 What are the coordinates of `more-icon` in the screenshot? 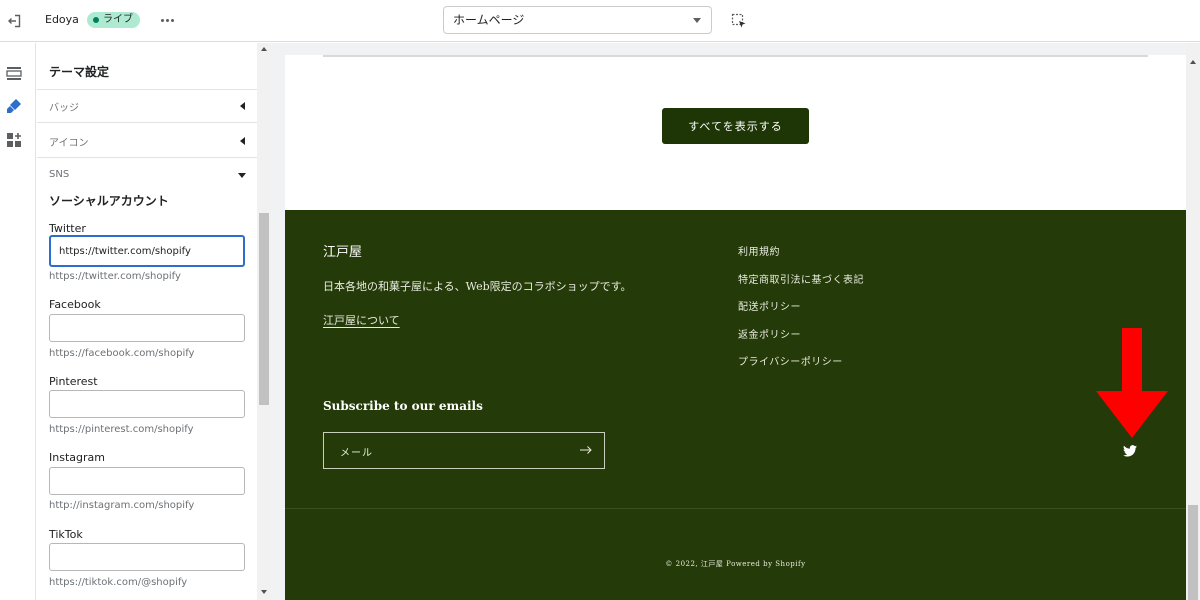 It's located at (162, 20).